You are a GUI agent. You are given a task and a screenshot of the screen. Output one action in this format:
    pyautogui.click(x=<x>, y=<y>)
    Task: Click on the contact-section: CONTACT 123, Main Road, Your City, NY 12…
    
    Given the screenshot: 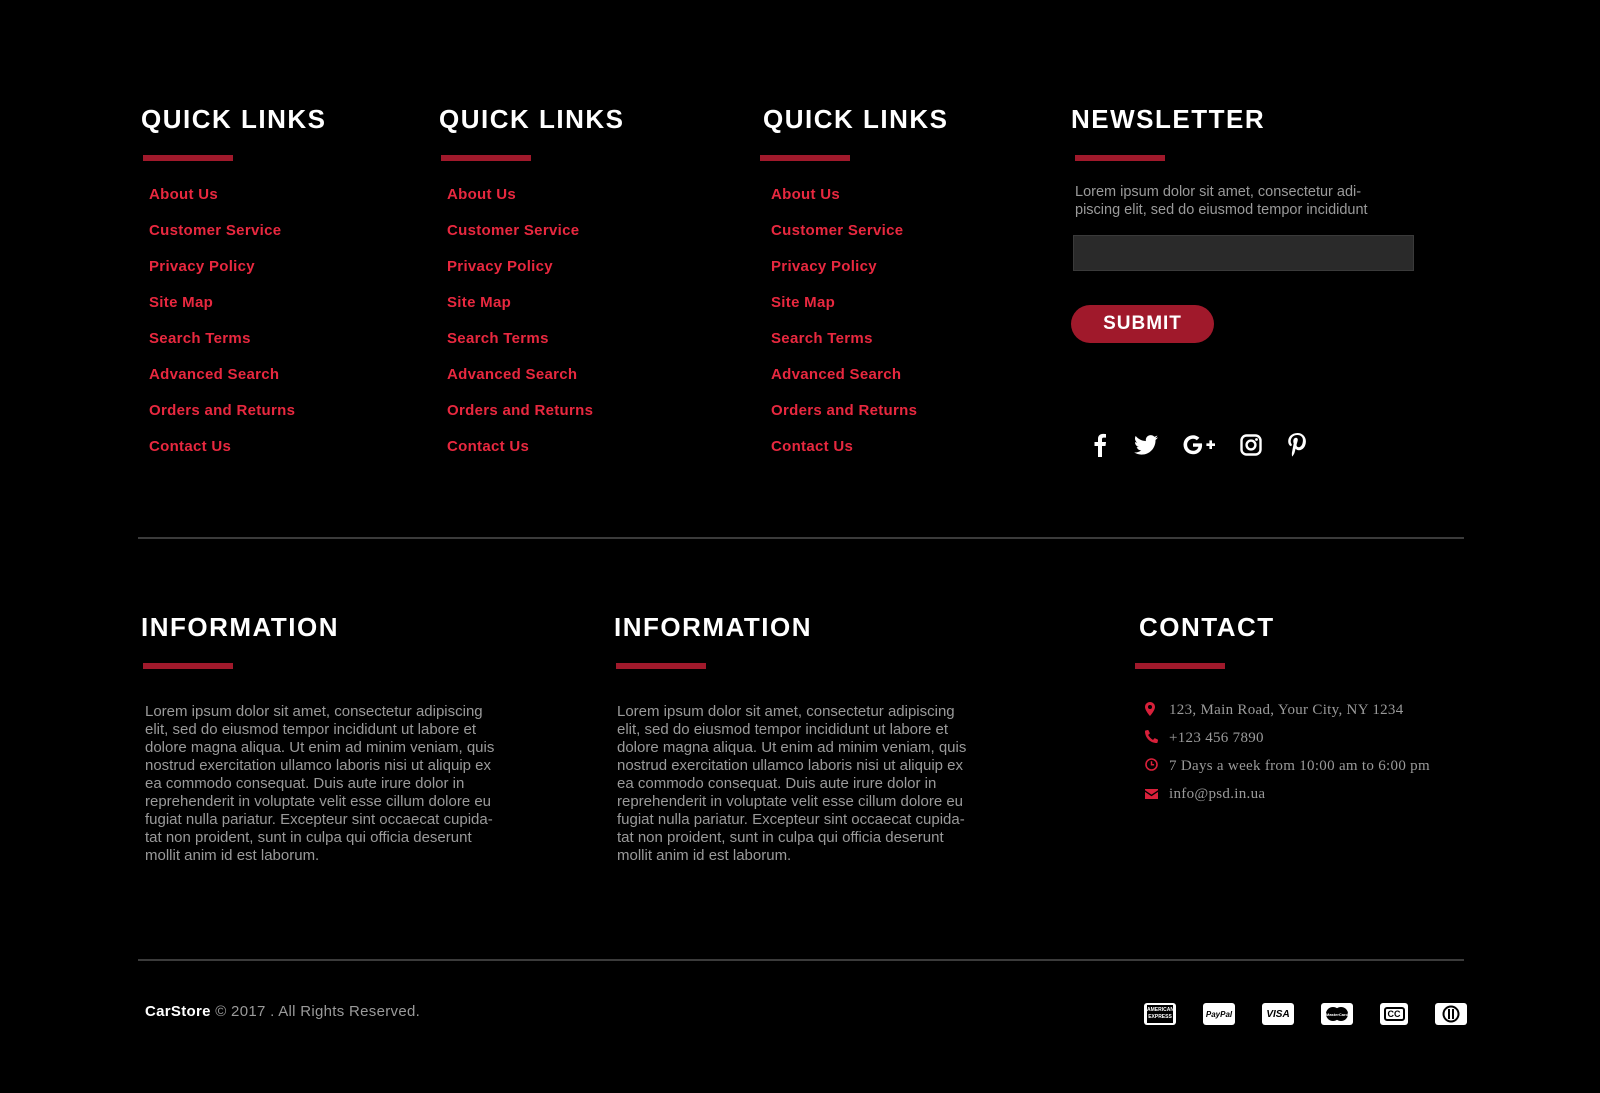 What is the action you would take?
    pyautogui.click(x=1357, y=712)
    